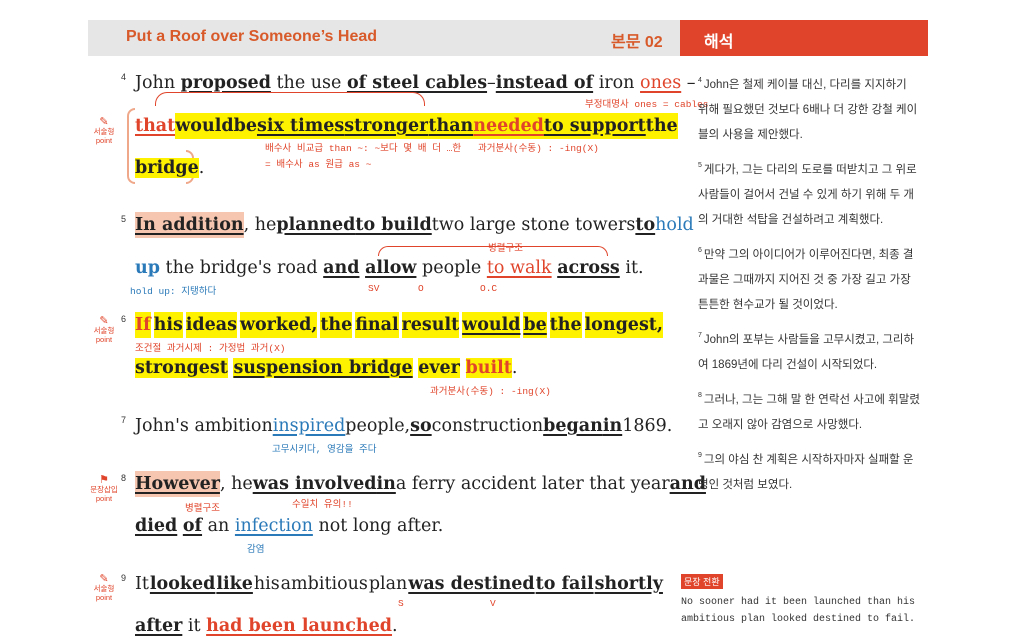  What do you see at coordinates (131, 146) in the screenshot?
I see `bracket-left` at bounding box center [131, 146].